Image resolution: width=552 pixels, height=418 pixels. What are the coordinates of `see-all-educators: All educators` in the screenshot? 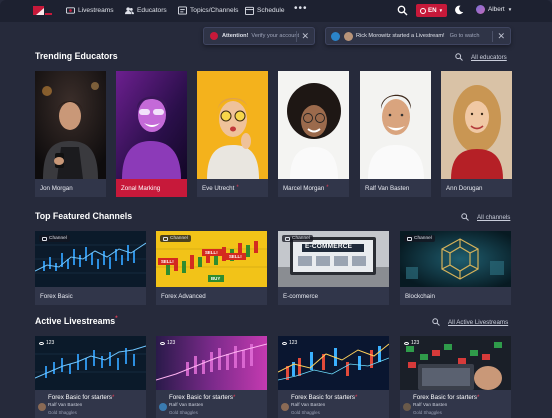 It's located at (481, 57).